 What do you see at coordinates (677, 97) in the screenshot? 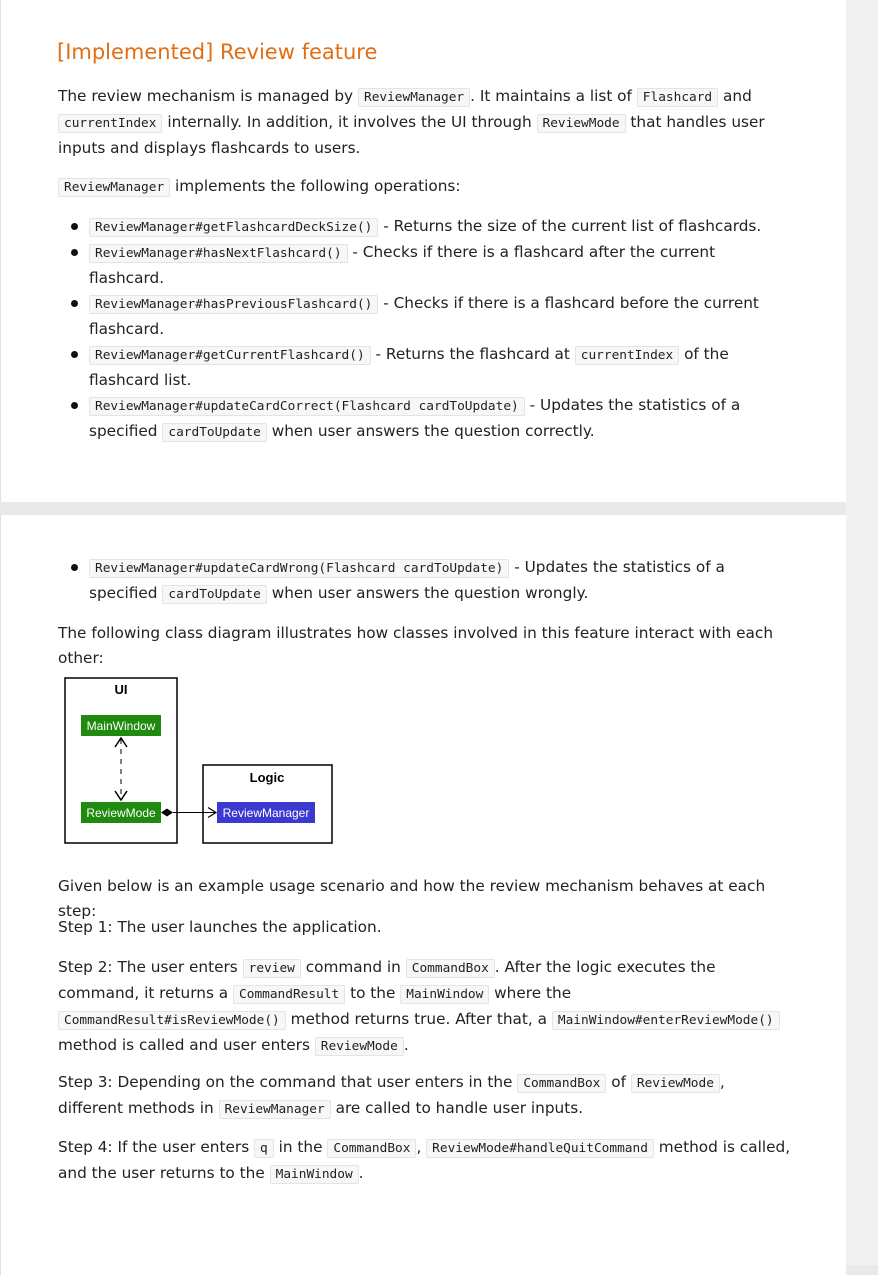
I see `inline-code: Flashcard` at bounding box center [677, 97].